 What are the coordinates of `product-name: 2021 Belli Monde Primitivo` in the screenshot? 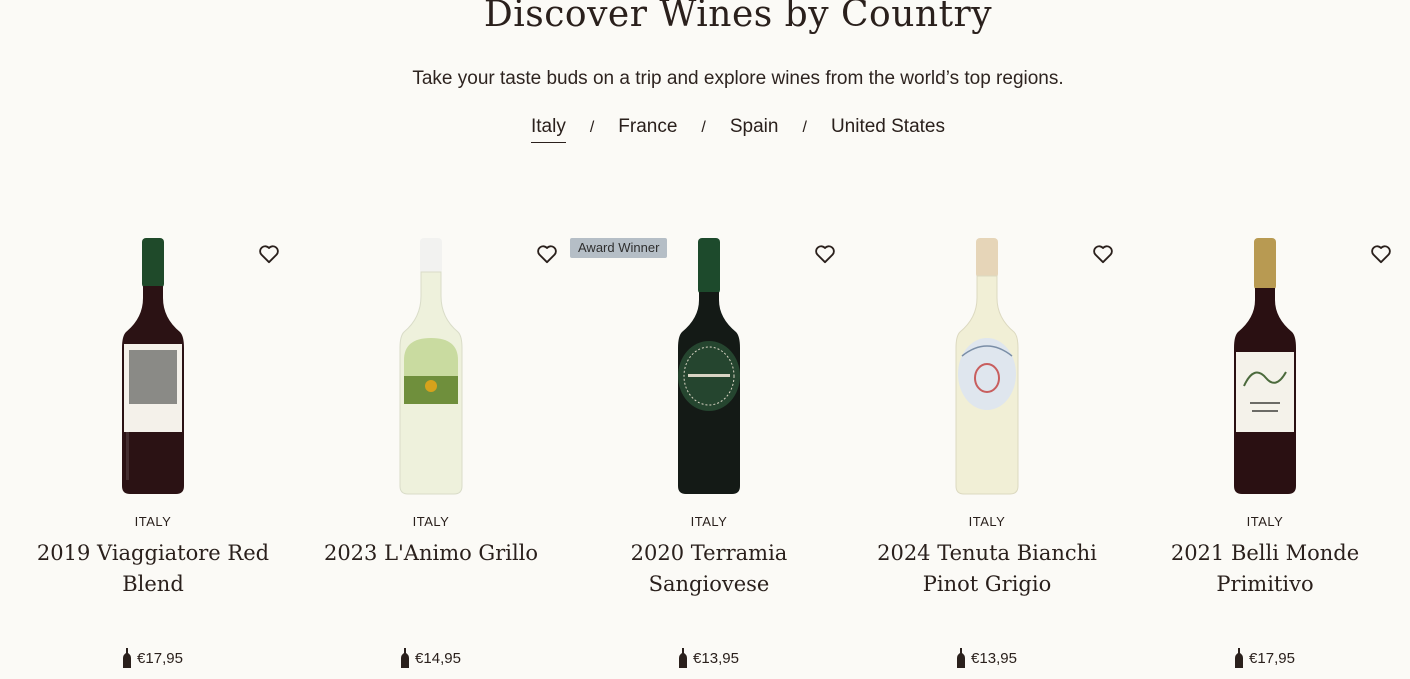 It's located at (1265, 569).